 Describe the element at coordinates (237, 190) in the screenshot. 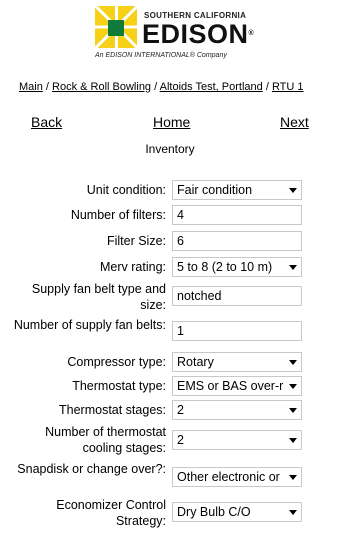

I see `unit-condition-select: Fair condition` at that location.